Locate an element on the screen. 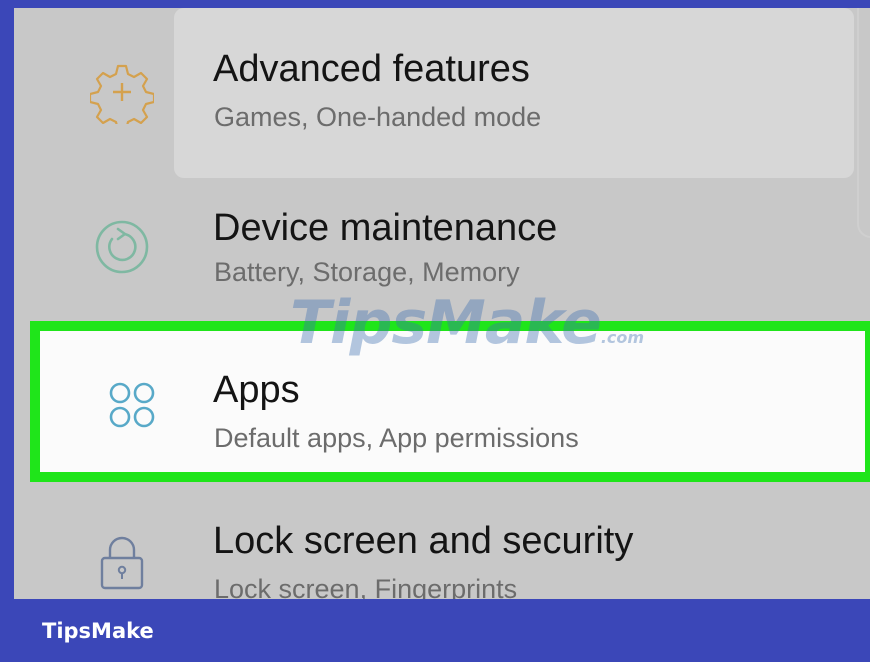 The image size is (870, 662). gear-plus-icon is located at coordinates (122, 96).